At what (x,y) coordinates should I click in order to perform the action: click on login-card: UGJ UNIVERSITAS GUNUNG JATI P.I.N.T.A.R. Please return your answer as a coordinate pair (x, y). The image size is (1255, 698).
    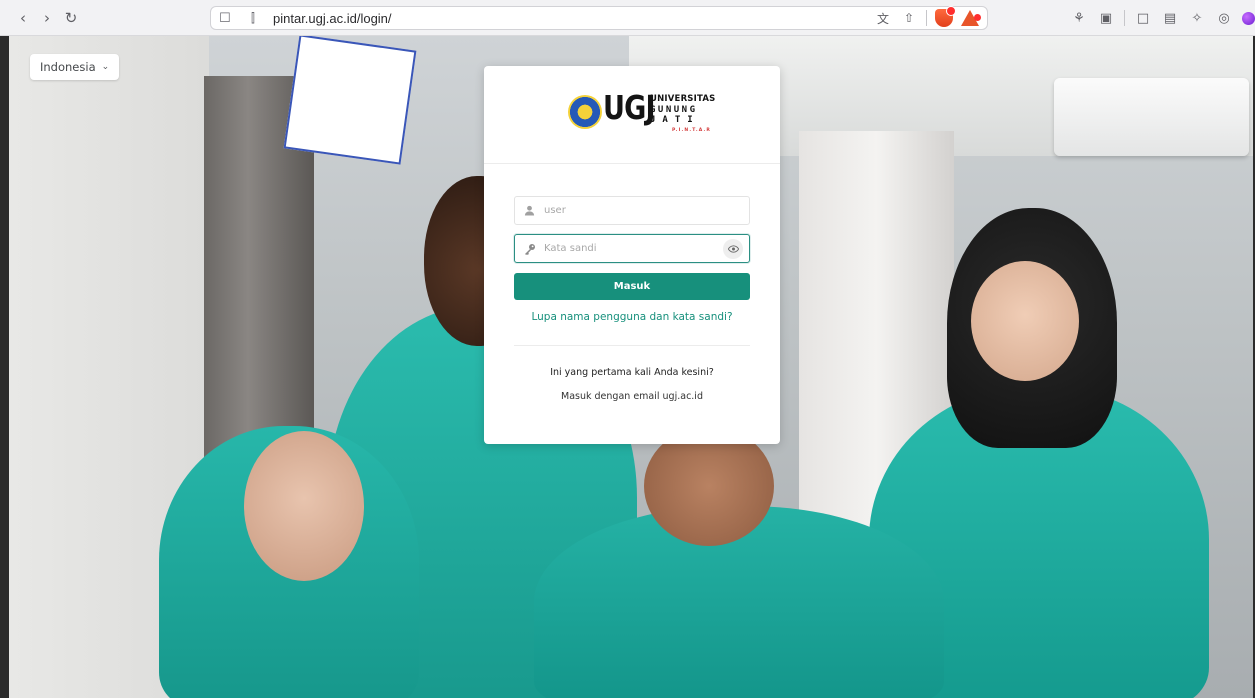
    Looking at the image, I should click on (632, 255).